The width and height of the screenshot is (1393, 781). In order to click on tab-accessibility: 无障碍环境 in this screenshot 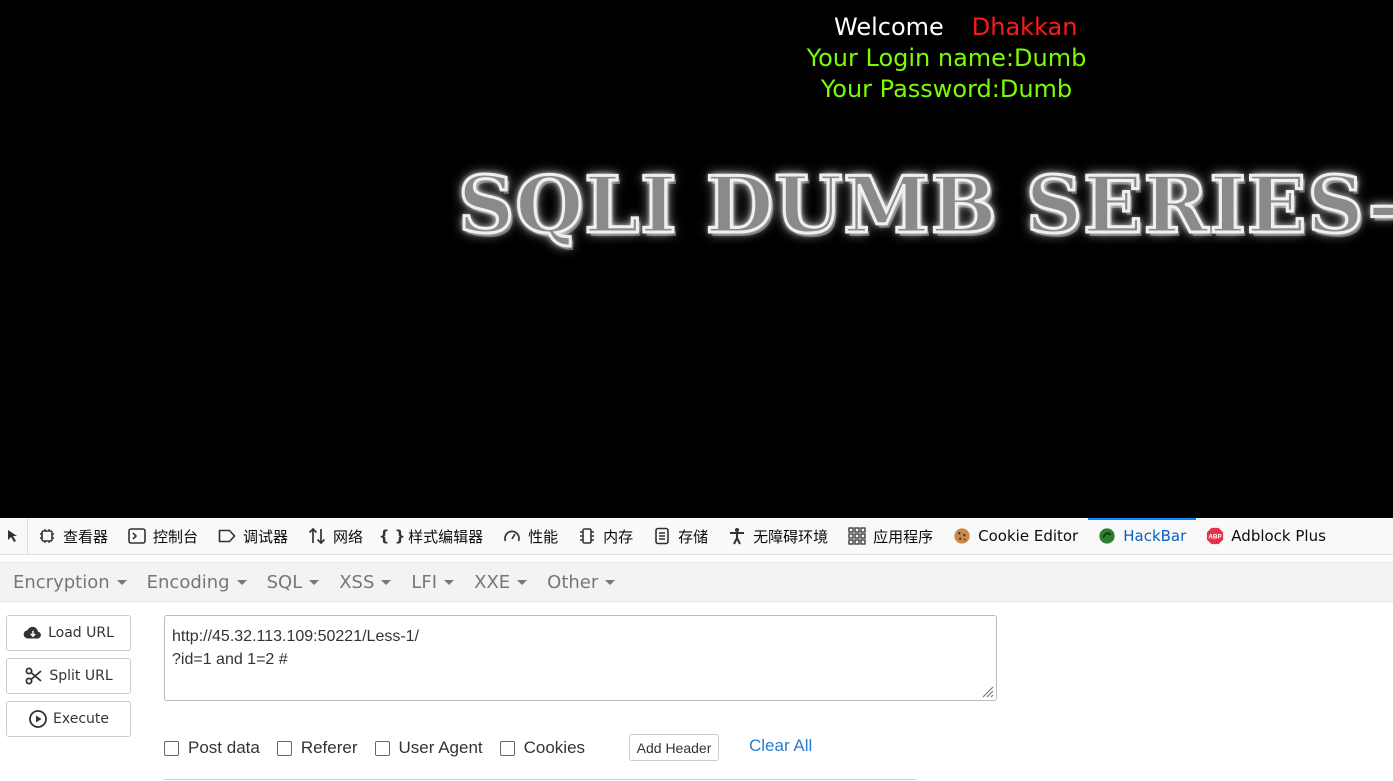, I will do `click(778, 536)`.